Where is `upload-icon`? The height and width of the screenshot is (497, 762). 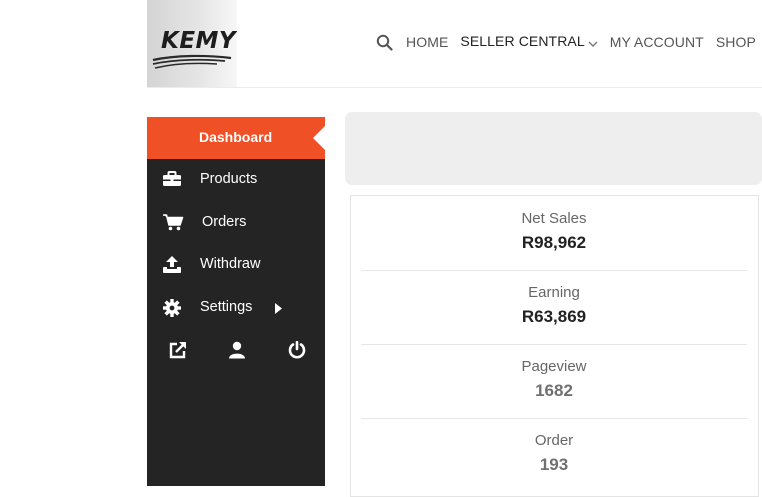 upload-icon is located at coordinates (173, 265).